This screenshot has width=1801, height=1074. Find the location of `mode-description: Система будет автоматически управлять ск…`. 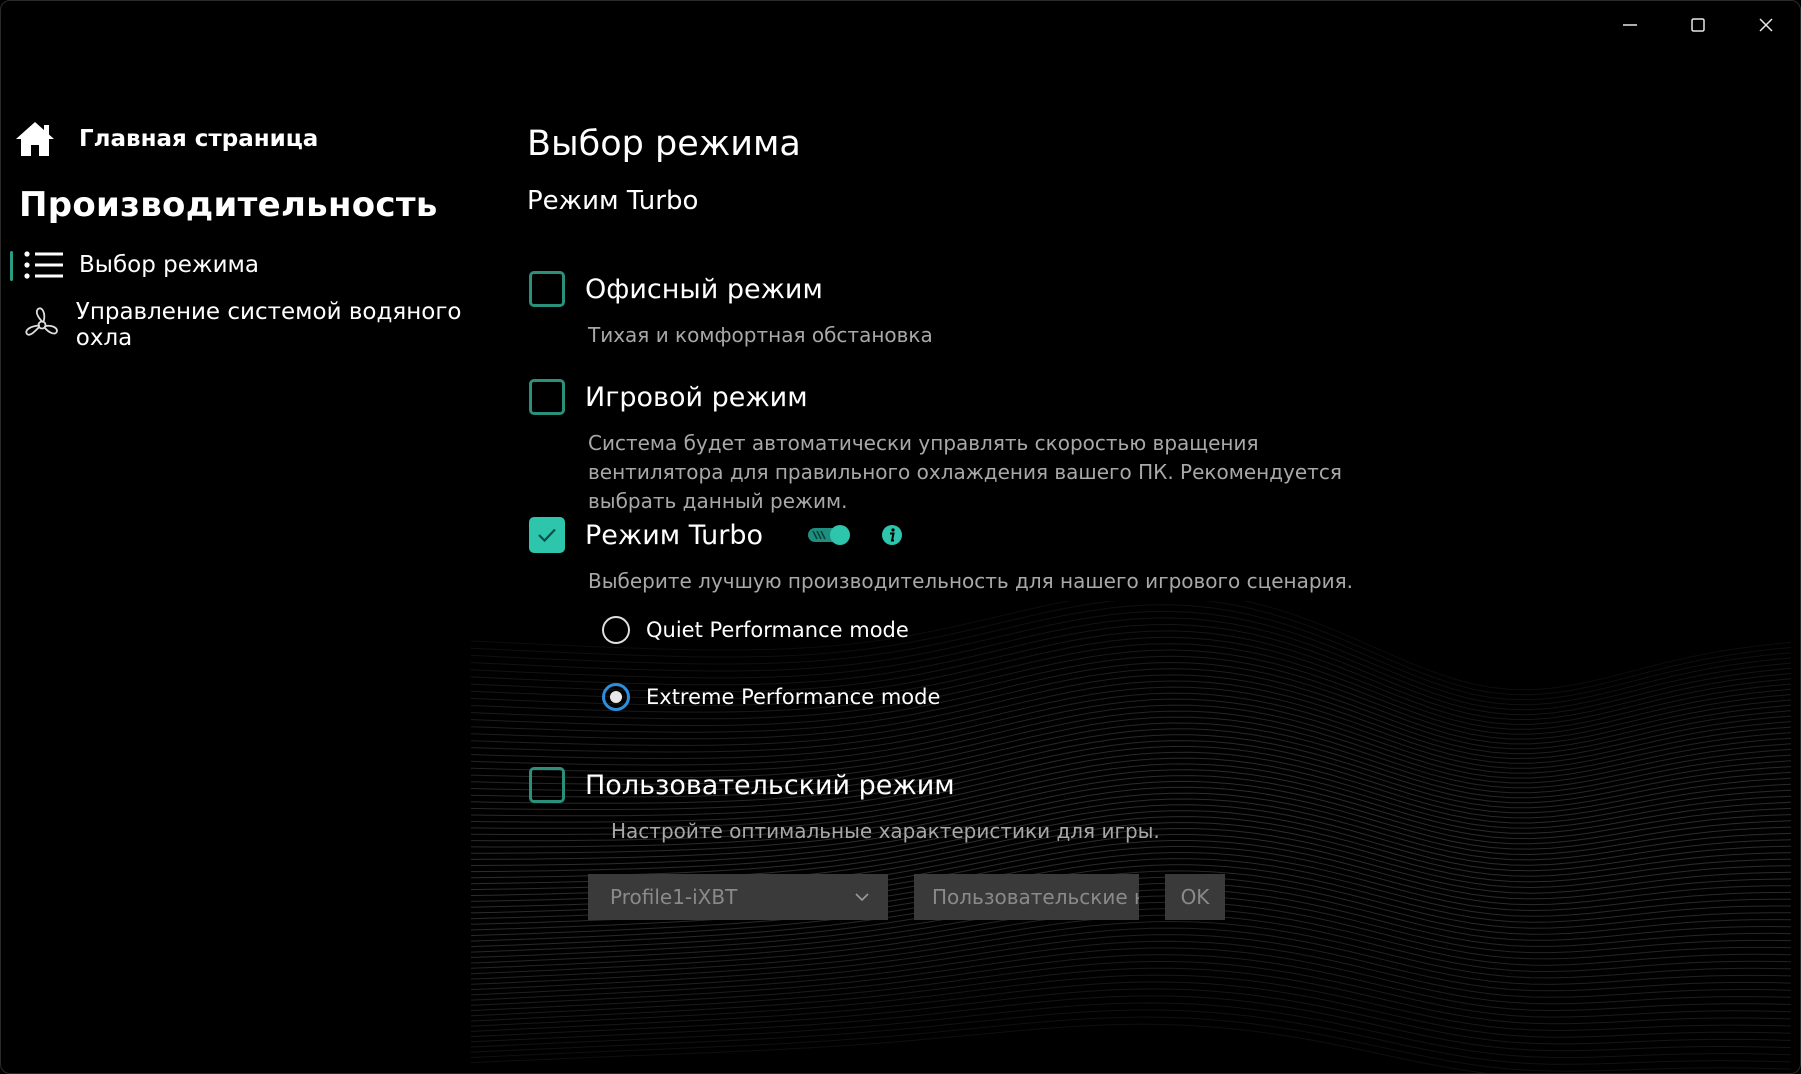

mode-description: Система будет автоматически управлять ск… is located at coordinates (965, 472).